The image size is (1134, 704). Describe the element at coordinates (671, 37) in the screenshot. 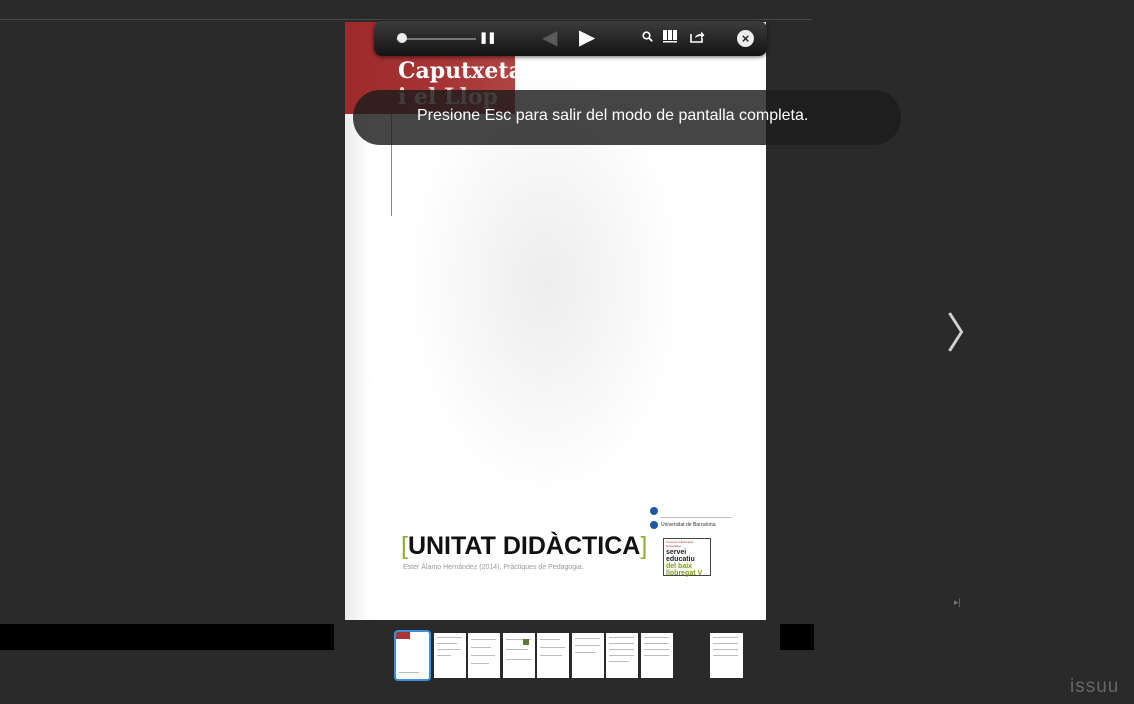

I see `pages-icon` at that location.